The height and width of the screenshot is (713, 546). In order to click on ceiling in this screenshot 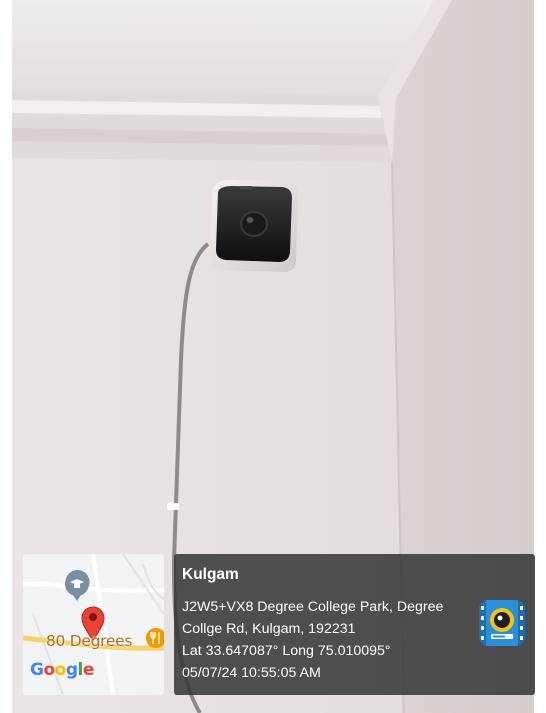, I will do `click(223, 48)`.